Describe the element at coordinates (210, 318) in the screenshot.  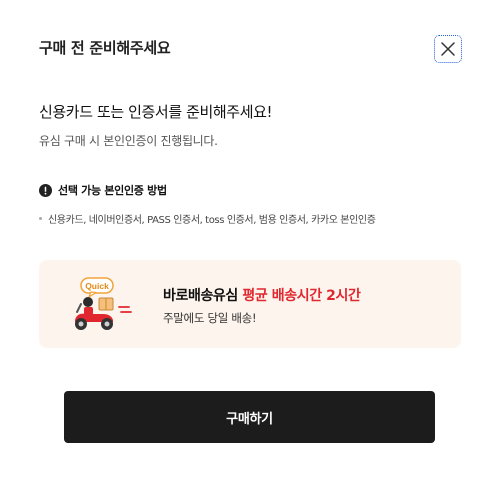
I see `promo-subtitle: 주말에도 당일 배송!` at that location.